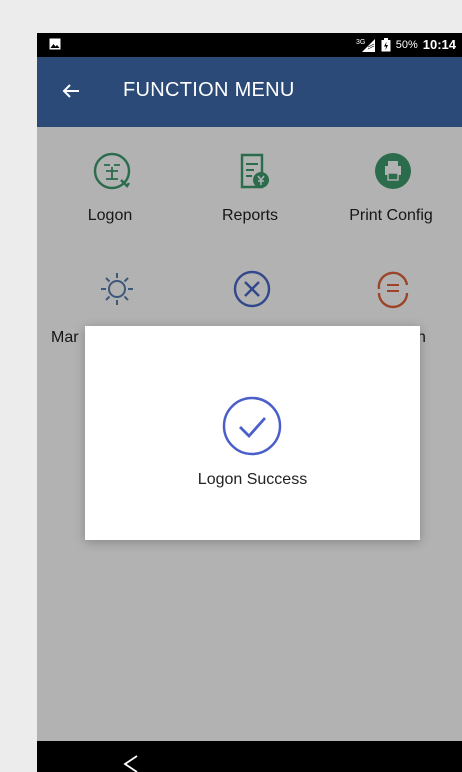 The image size is (462, 772). What do you see at coordinates (131, 763) in the screenshot?
I see `back-triangle-icon` at bounding box center [131, 763].